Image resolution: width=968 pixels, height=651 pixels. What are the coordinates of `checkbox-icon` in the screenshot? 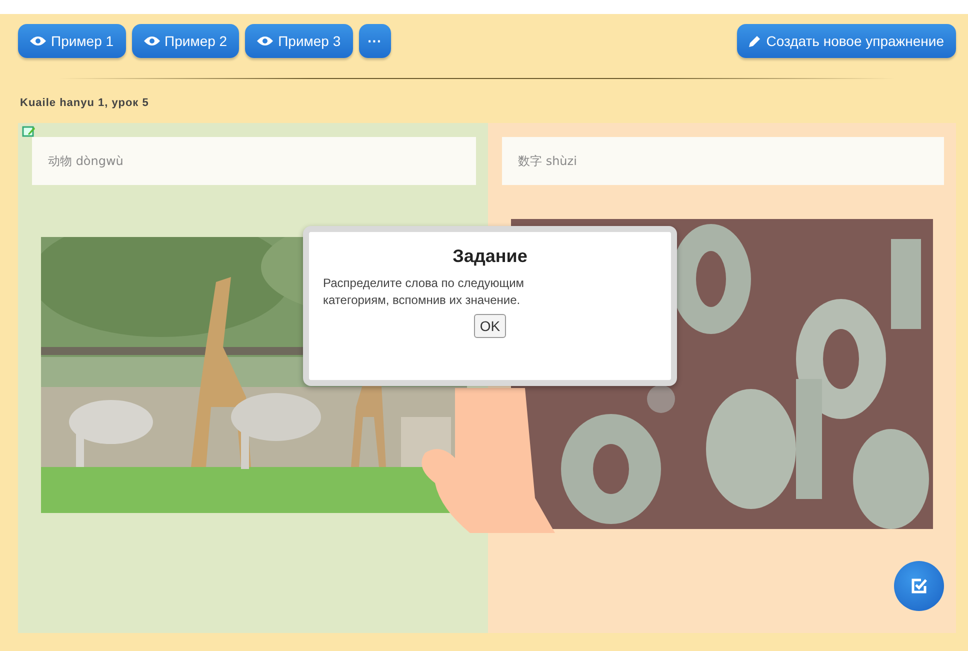 It's located at (919, 586).